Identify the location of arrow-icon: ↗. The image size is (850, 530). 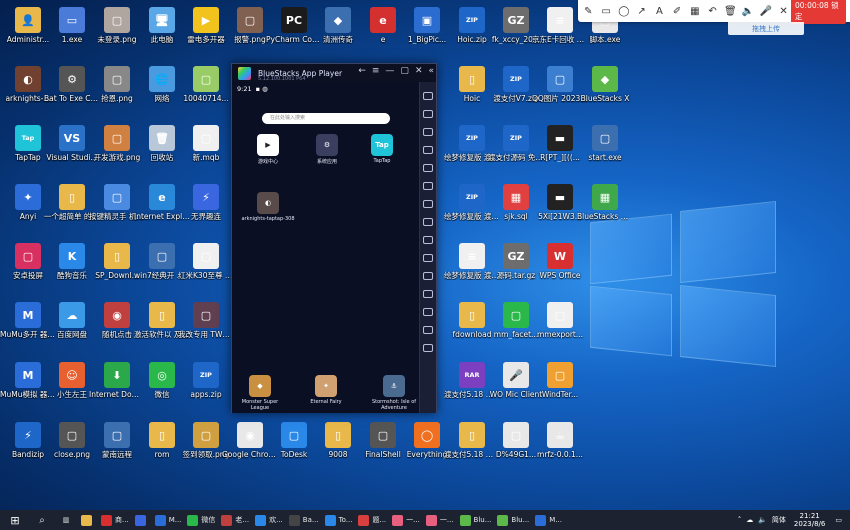
(641, 11).